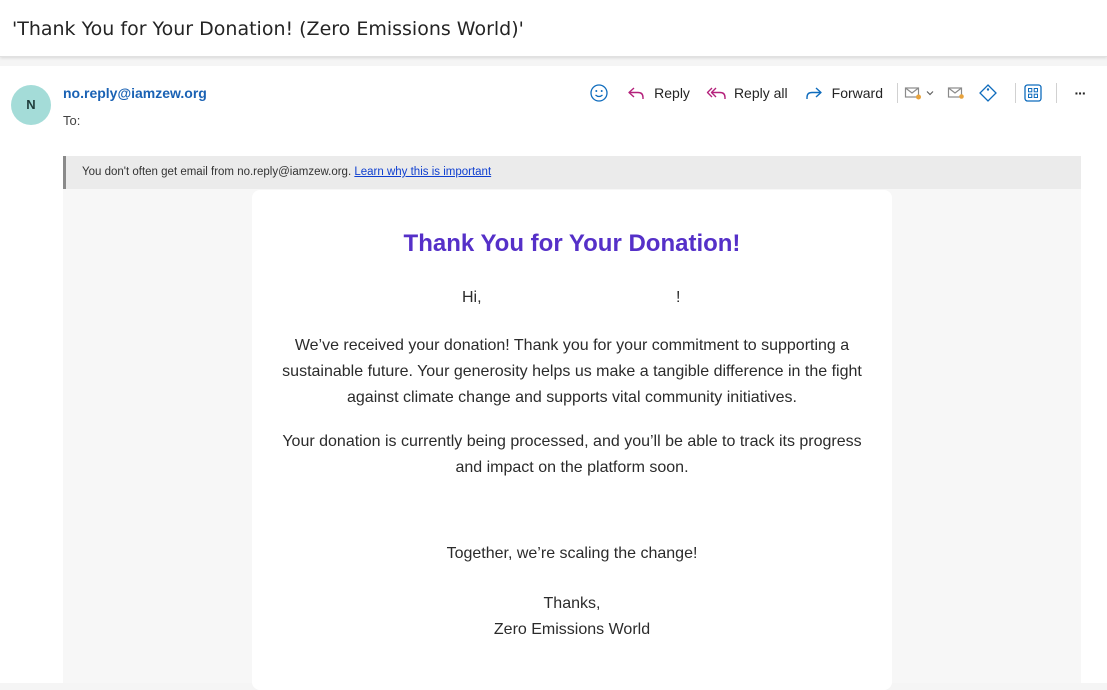 The height and width of the screenshot is (690, 1107). I want to click on more-icon: ···, so click(1080, 93).